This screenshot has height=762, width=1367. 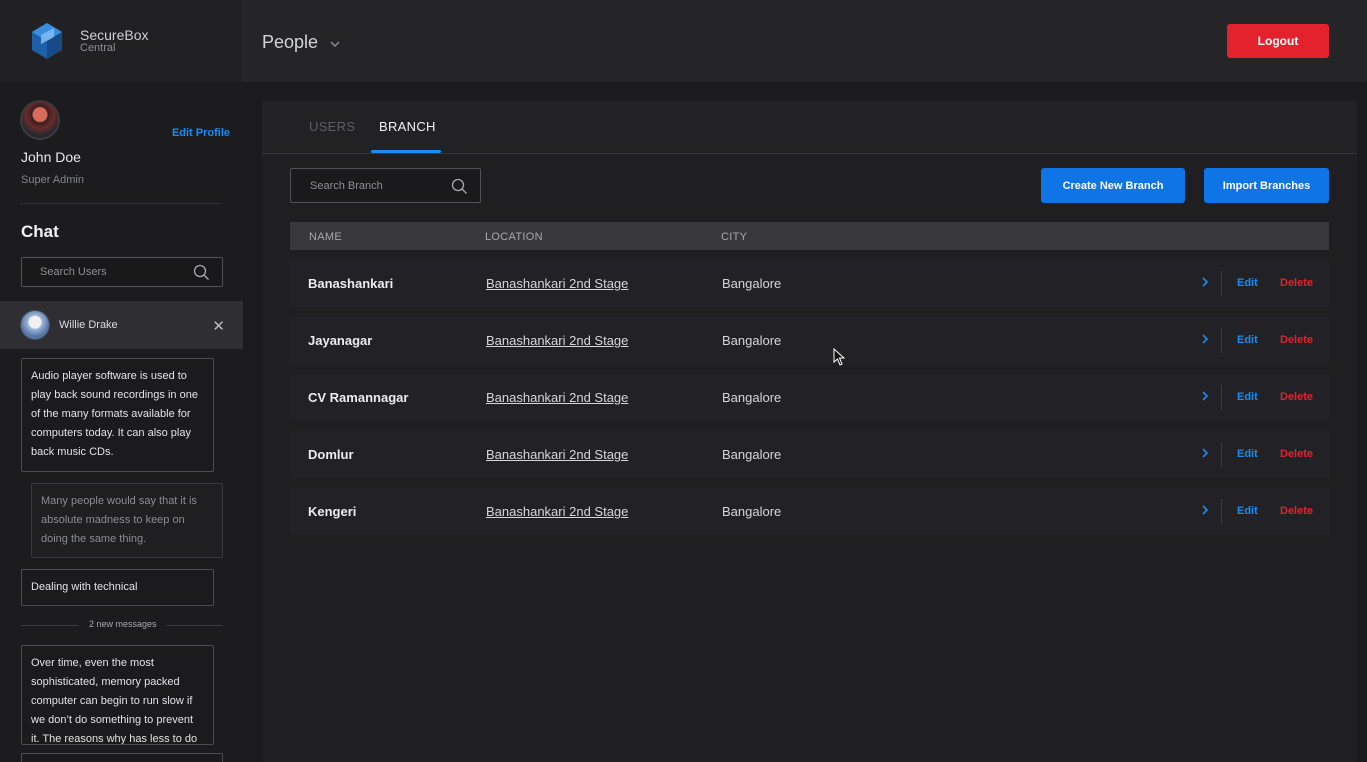 What do you see at coordinates (123, 624) in the screenshot?
I see `new-messages-label: 2 new messages` at bounding box center [123, 624].